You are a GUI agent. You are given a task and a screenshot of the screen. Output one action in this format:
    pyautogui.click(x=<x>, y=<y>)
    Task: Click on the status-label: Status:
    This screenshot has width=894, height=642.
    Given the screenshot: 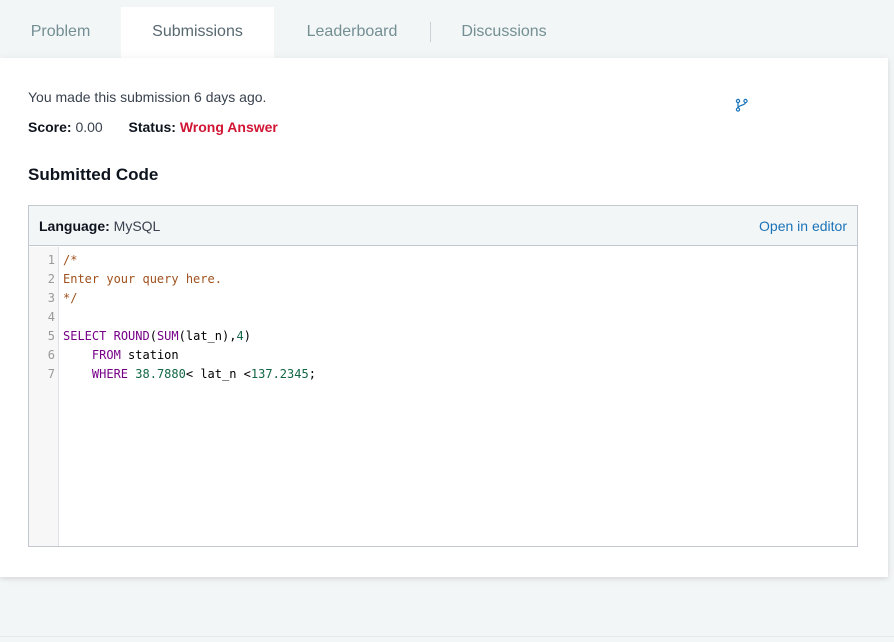 What is the action you would take?
    pyautogui.click(x=152, y=127)
    